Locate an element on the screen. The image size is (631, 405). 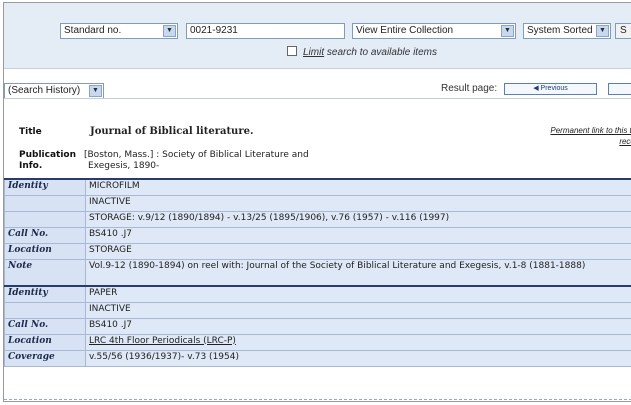
search-input-value: 0021-9231 is located at coordinates (214, 30).